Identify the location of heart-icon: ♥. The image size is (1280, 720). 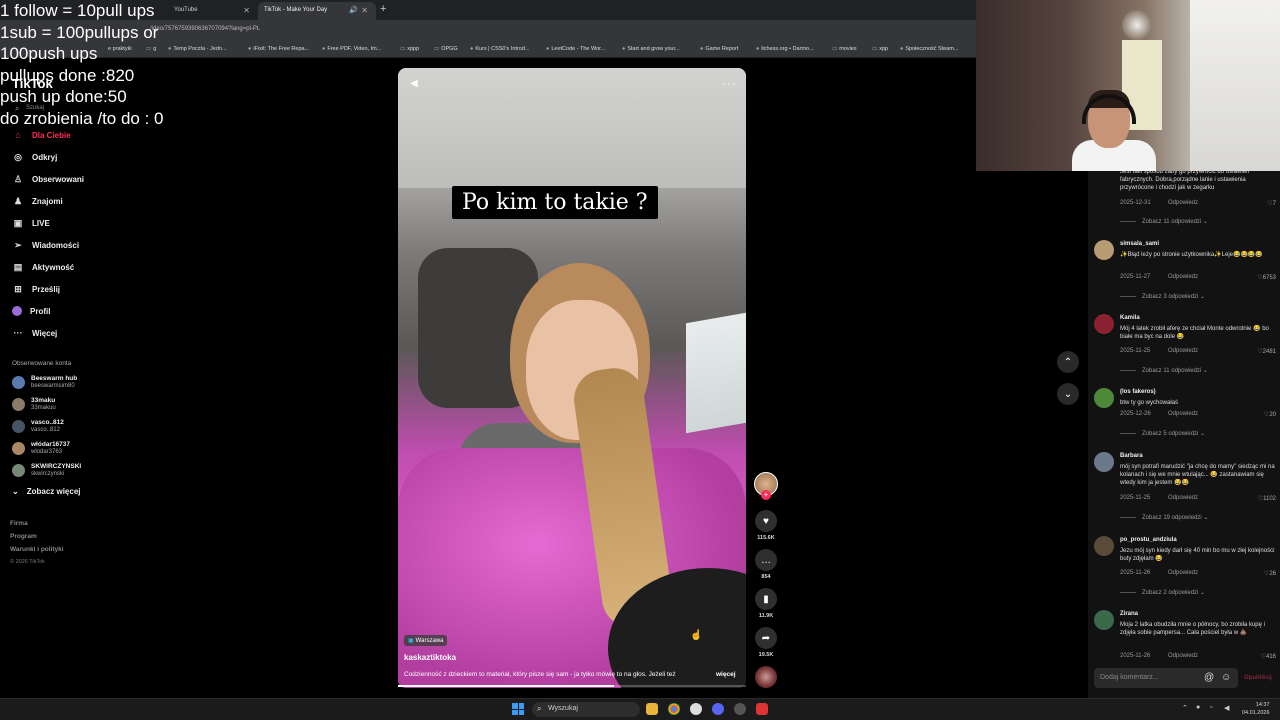
(766, 521).